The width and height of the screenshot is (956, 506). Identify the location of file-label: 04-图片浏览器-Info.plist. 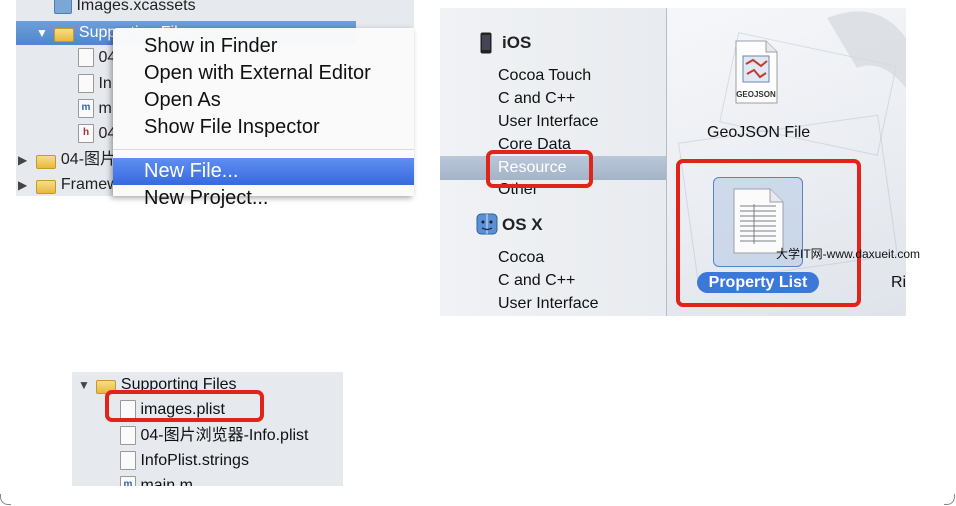
(224, 435).